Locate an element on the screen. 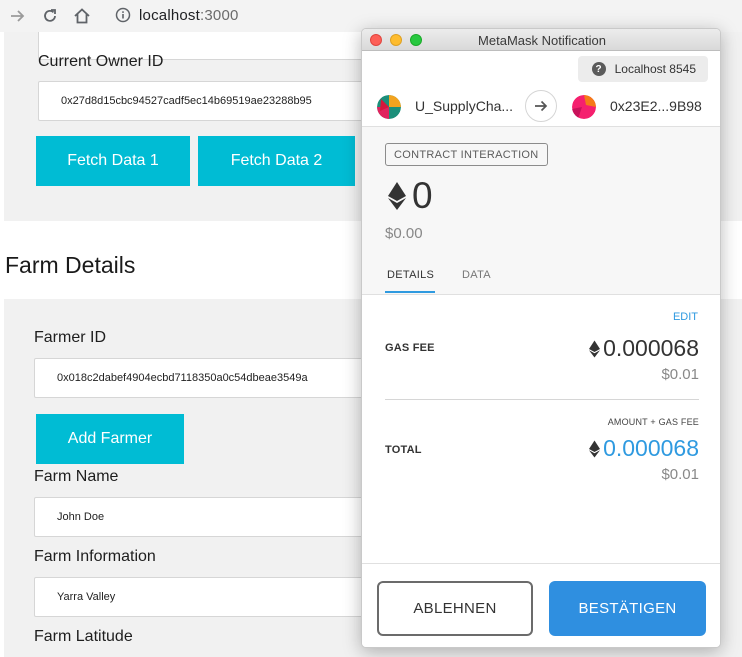 This screenshot has height=657, width=742. active-tab-indicator is located at coordinates (410, 292).